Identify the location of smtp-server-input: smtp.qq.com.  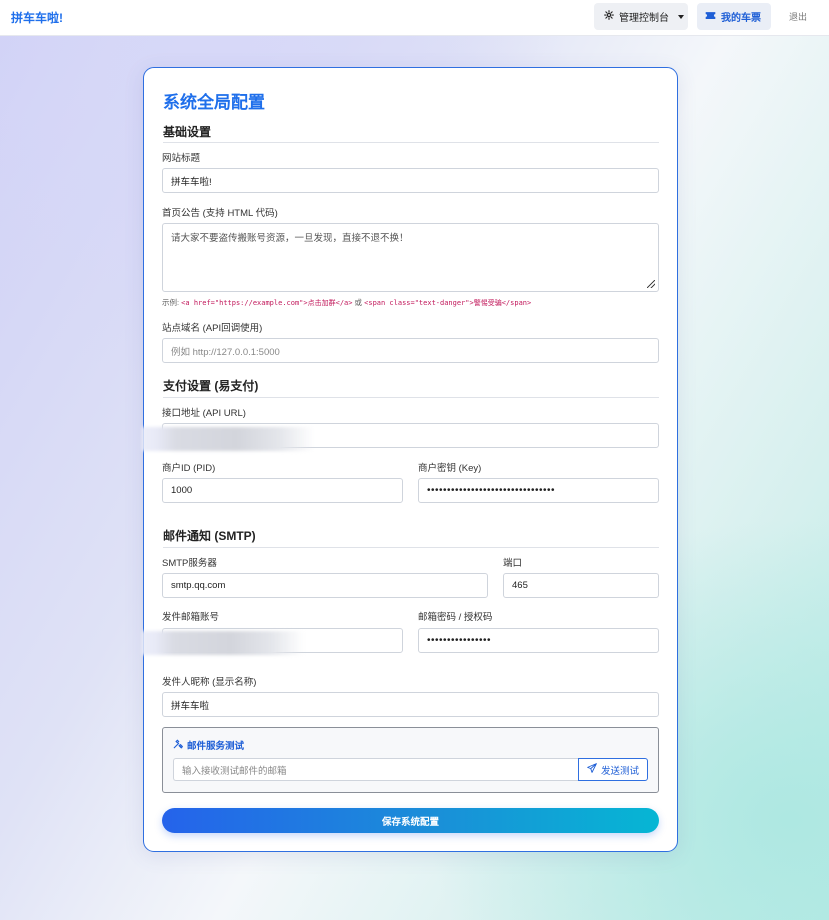
(325, 585).